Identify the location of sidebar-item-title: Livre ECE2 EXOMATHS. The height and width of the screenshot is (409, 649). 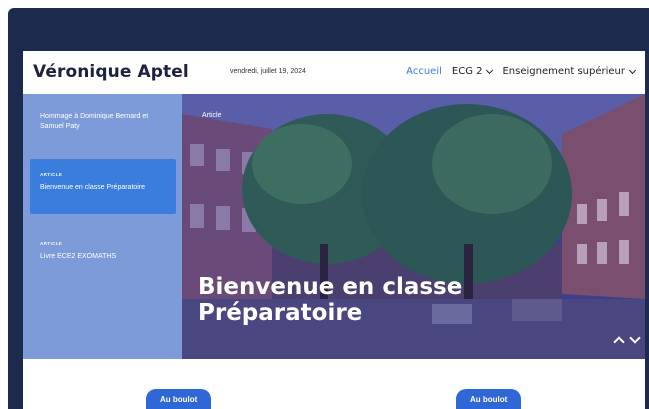
(78, 256).